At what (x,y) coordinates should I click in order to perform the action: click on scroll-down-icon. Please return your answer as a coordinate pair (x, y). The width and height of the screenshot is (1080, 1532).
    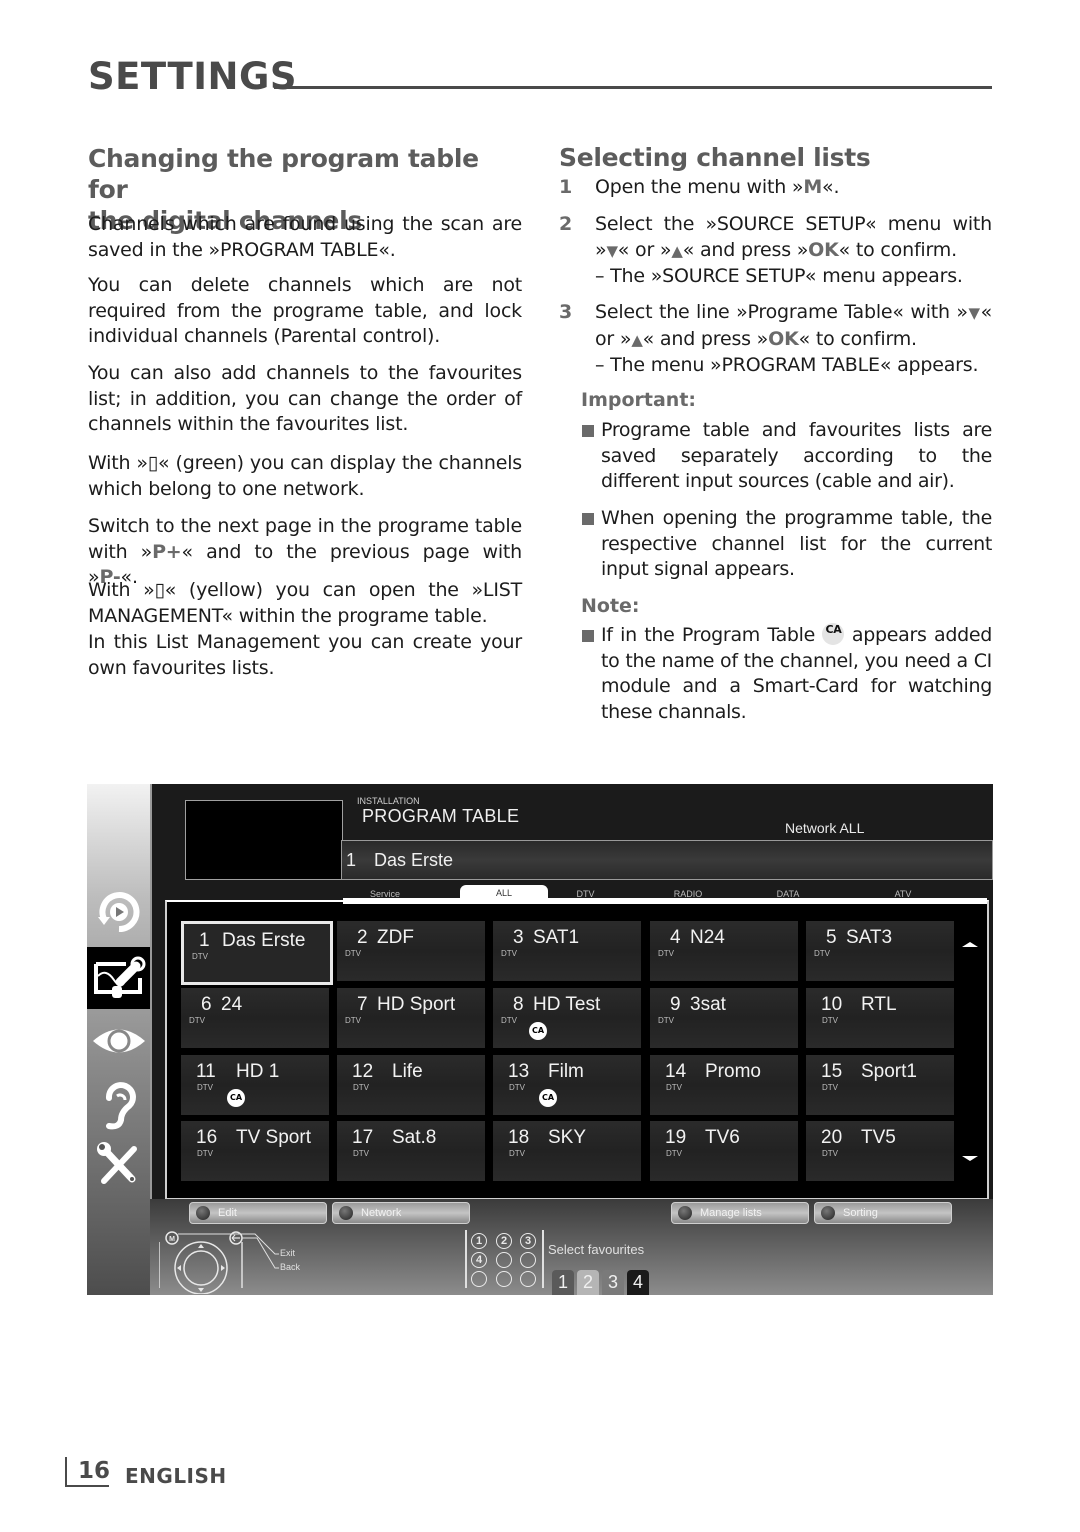
    Looking at the image, I should click on (970, 1158).